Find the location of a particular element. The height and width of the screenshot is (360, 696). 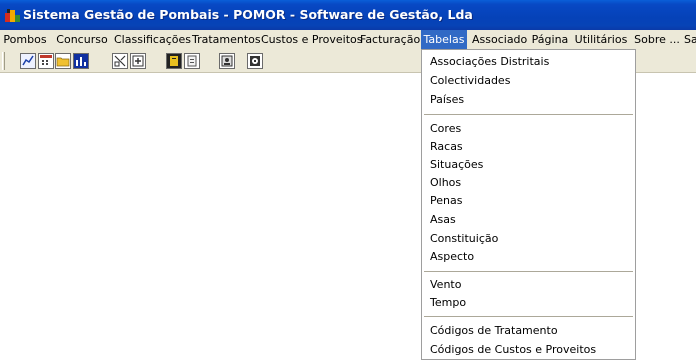

document-icon is located at coordinates (192, 61).